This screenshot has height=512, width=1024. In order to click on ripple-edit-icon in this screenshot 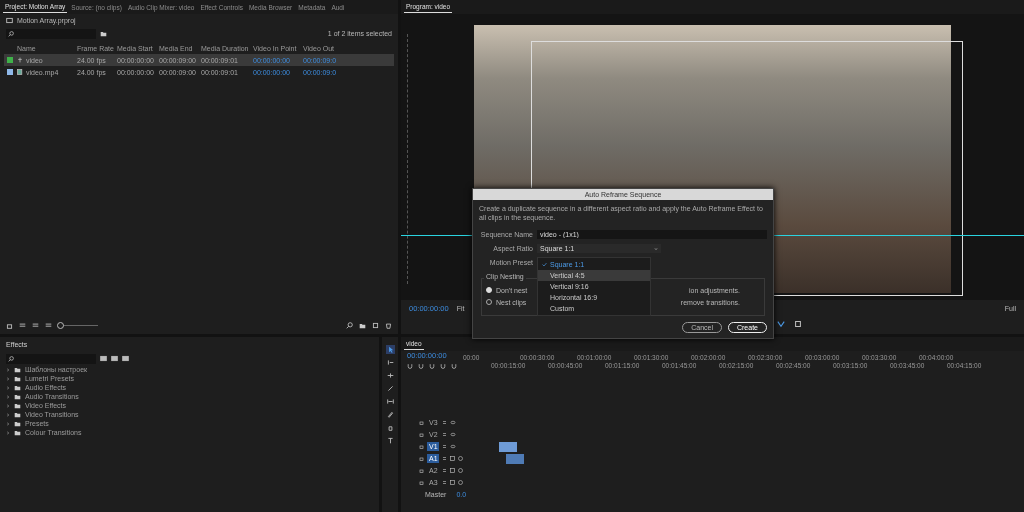, I will do `click(390, 375)`.